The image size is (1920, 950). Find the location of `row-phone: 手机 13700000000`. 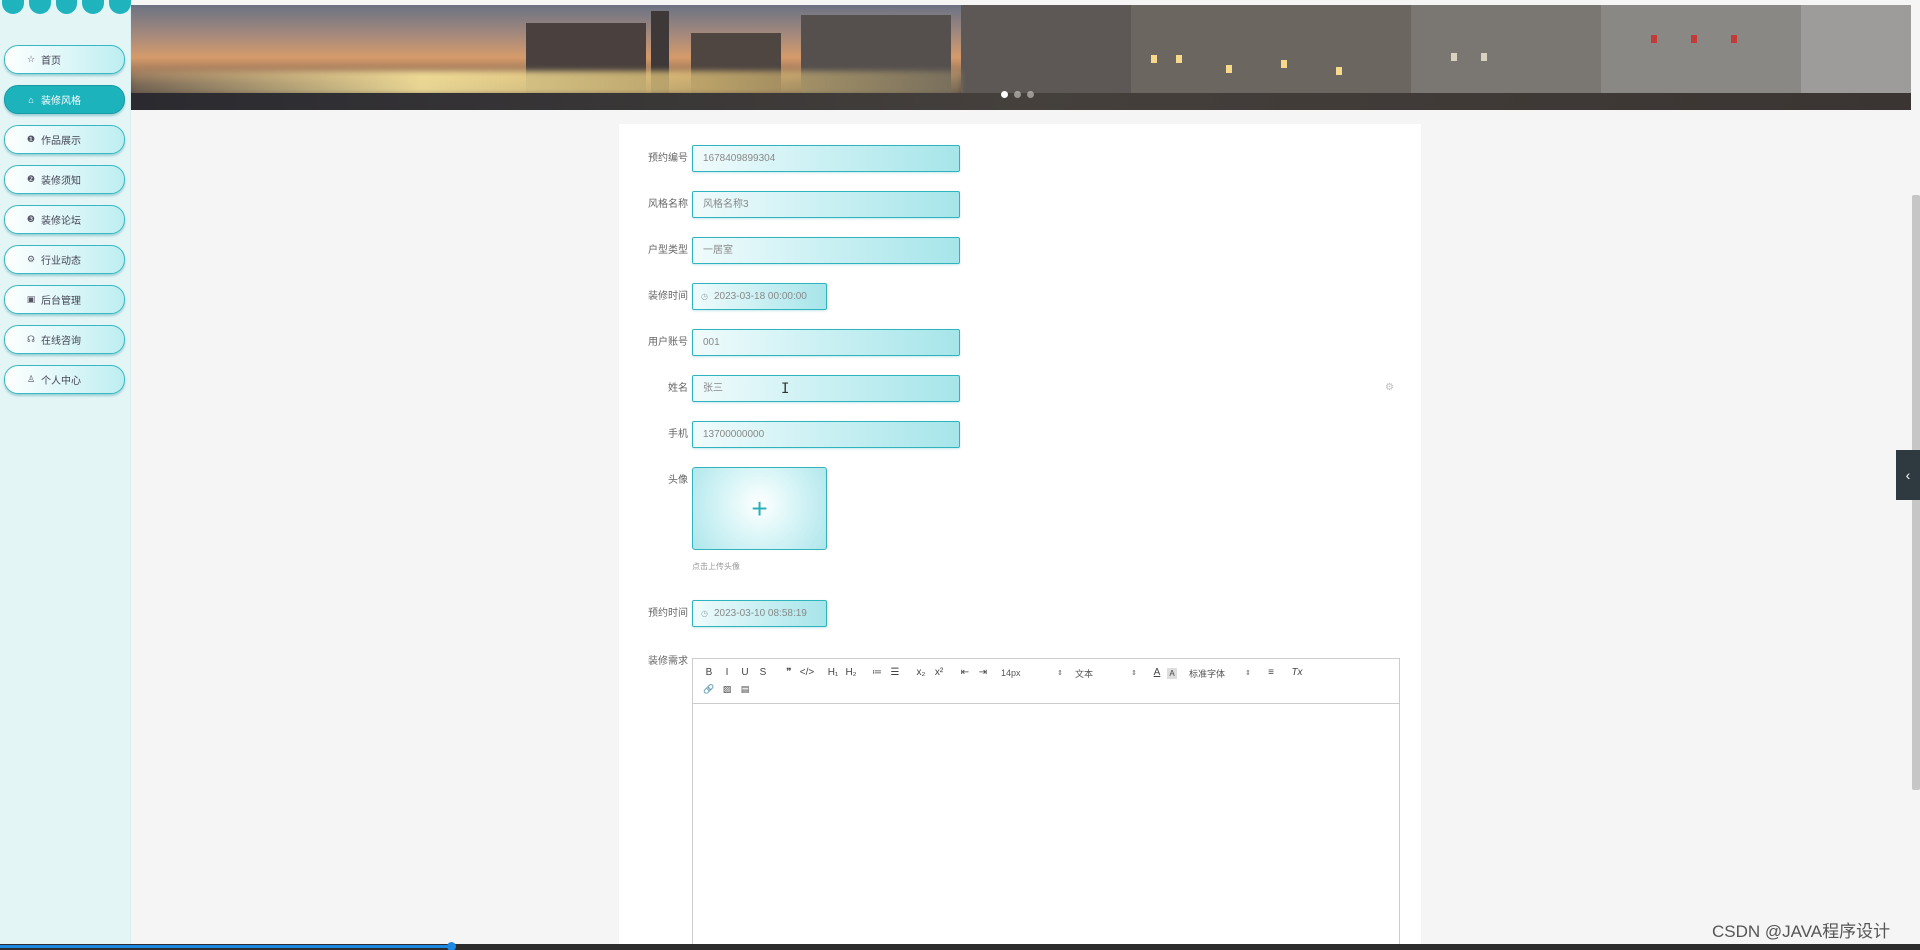

row-phone: 手机 13700000000 is located at coordinates (1020, 435).